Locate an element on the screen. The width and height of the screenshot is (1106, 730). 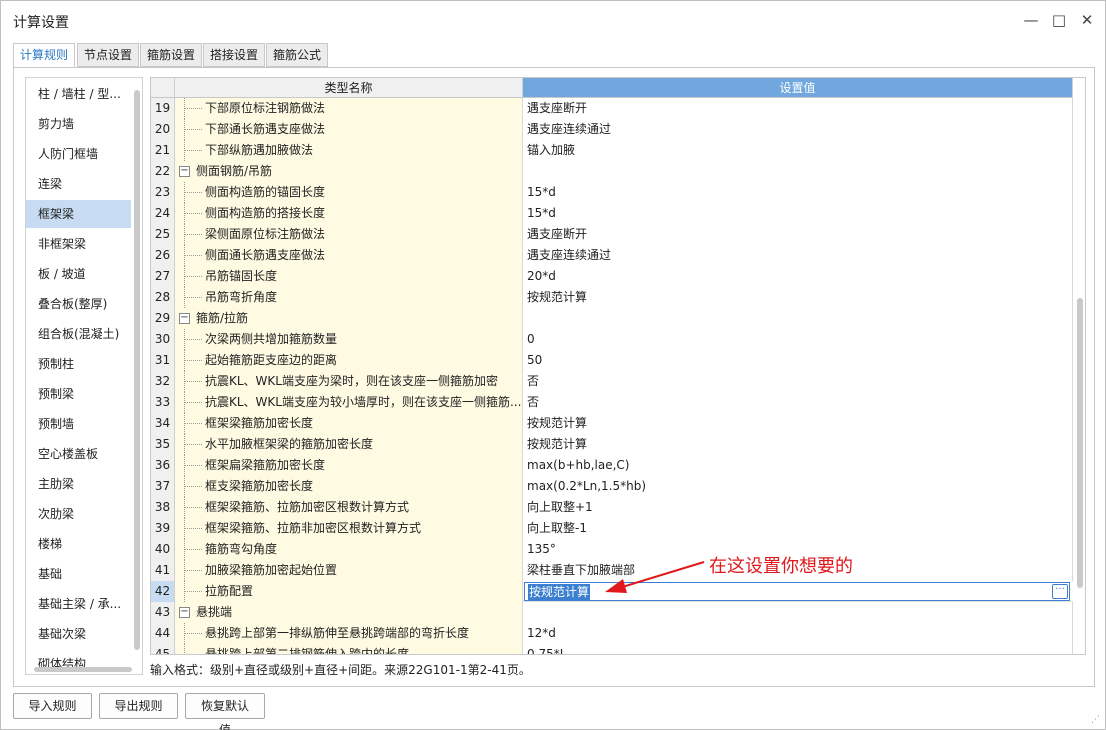
sidebar-item: 组合板(混凝土) is located at coordinates (78, 334).